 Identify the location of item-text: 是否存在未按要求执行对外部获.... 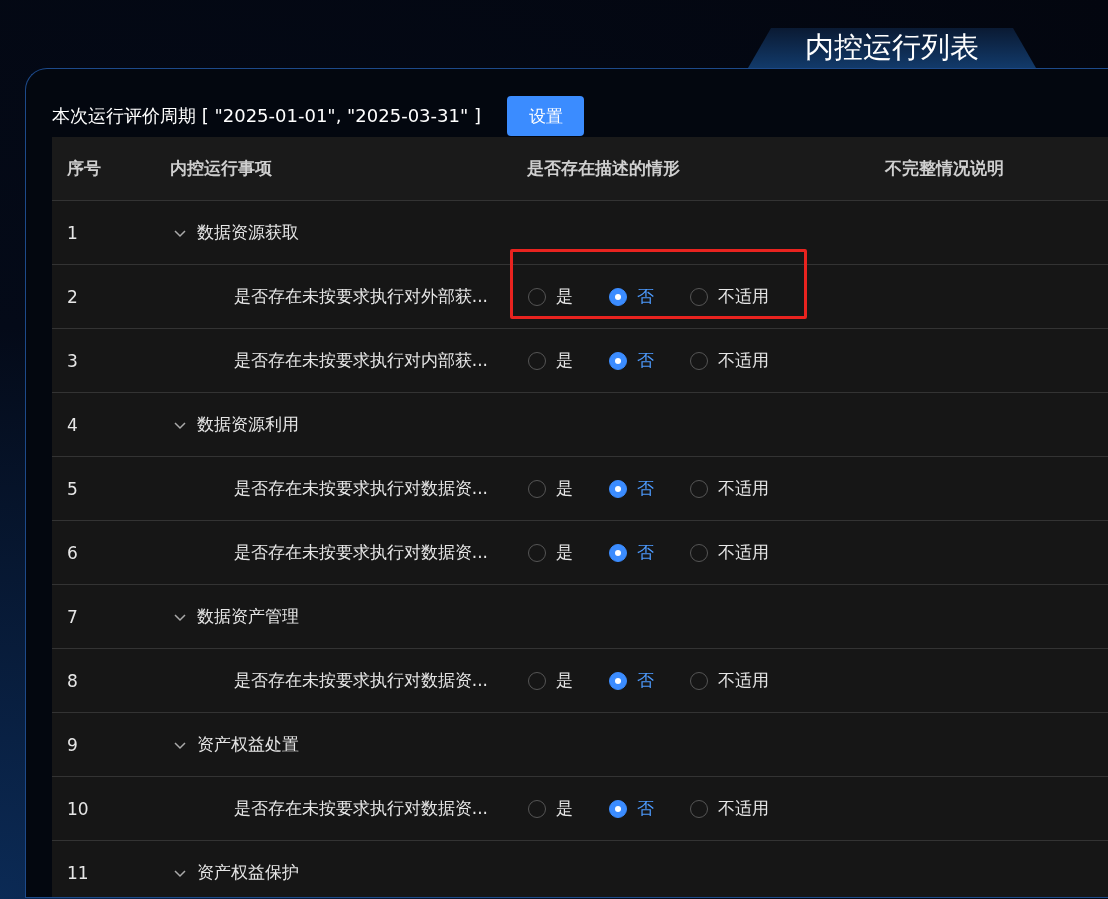
(361, 296).